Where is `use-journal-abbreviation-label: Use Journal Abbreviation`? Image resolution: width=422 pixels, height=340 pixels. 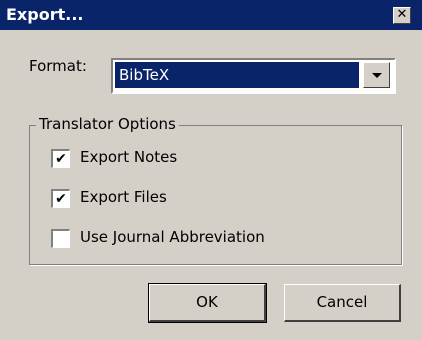
use-journal-abbreviation-label: Use Journal Abbreviation is located at coordinates (172, 237).